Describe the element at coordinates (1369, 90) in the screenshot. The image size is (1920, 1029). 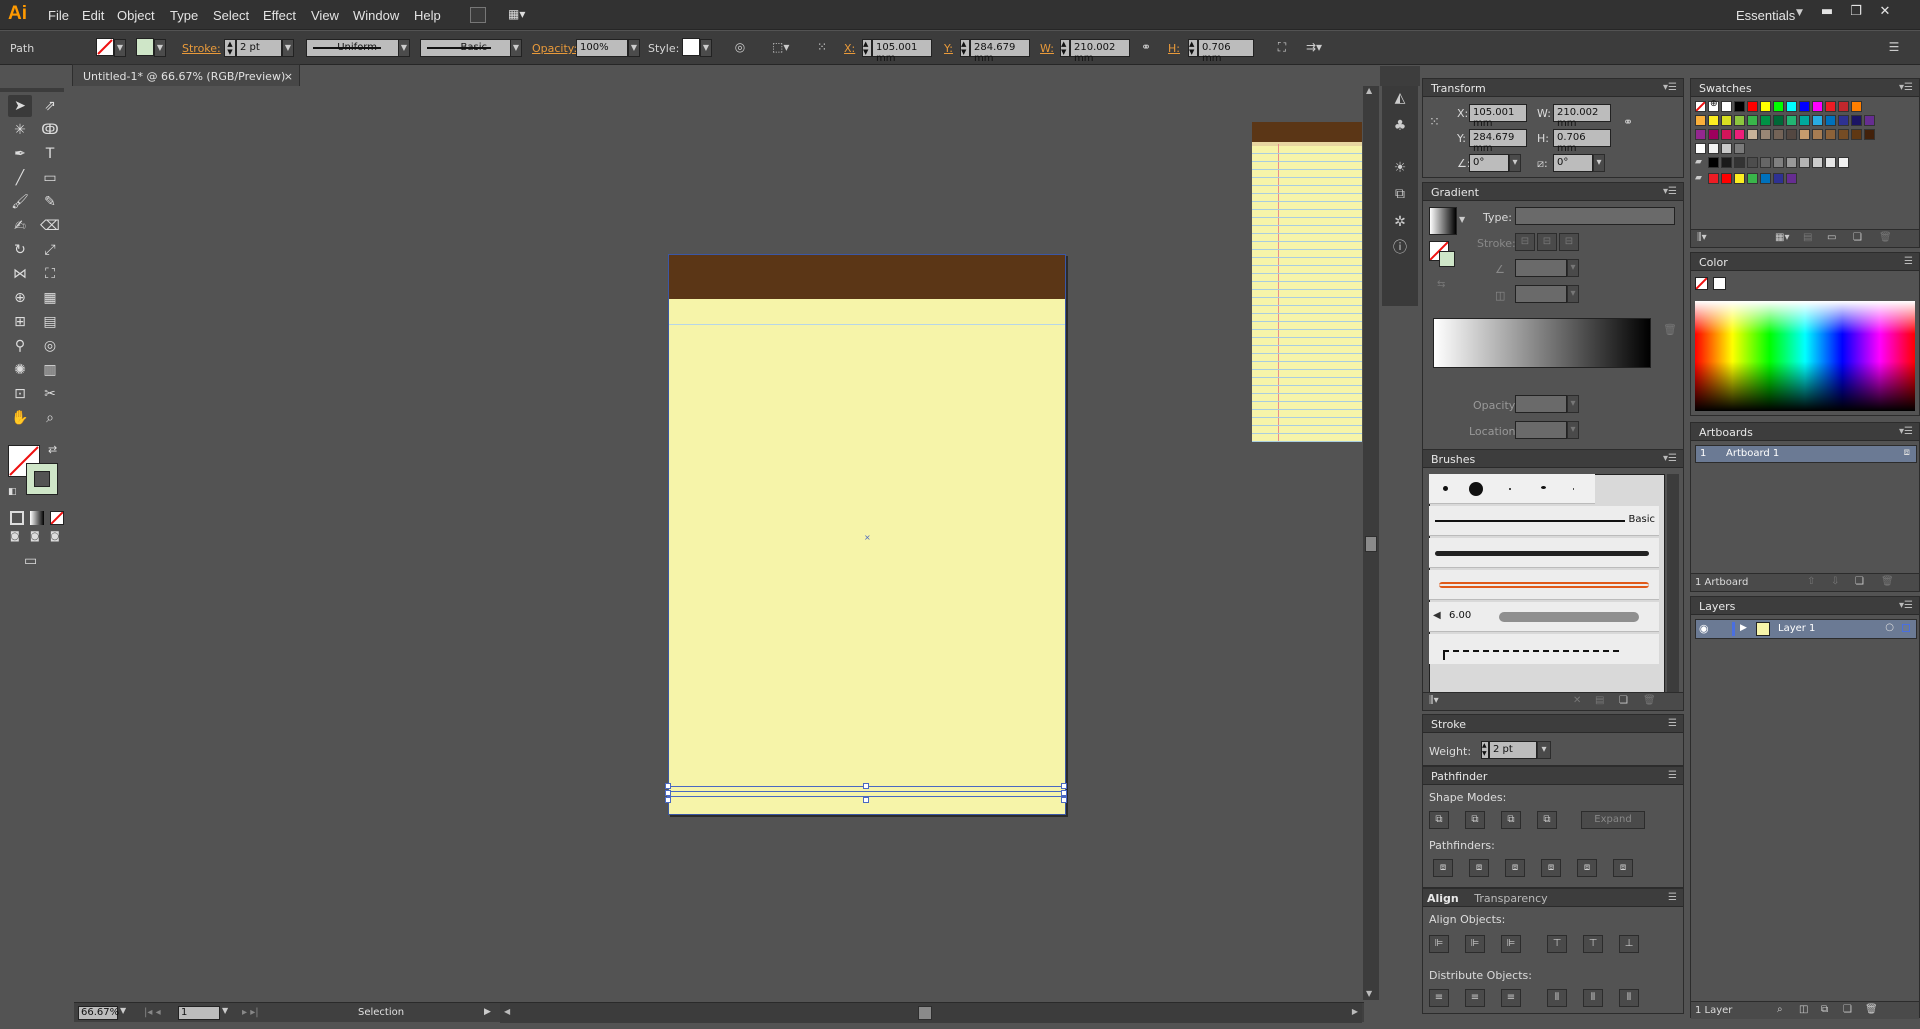
I see `scroll-up-icon: ▲` at that location.